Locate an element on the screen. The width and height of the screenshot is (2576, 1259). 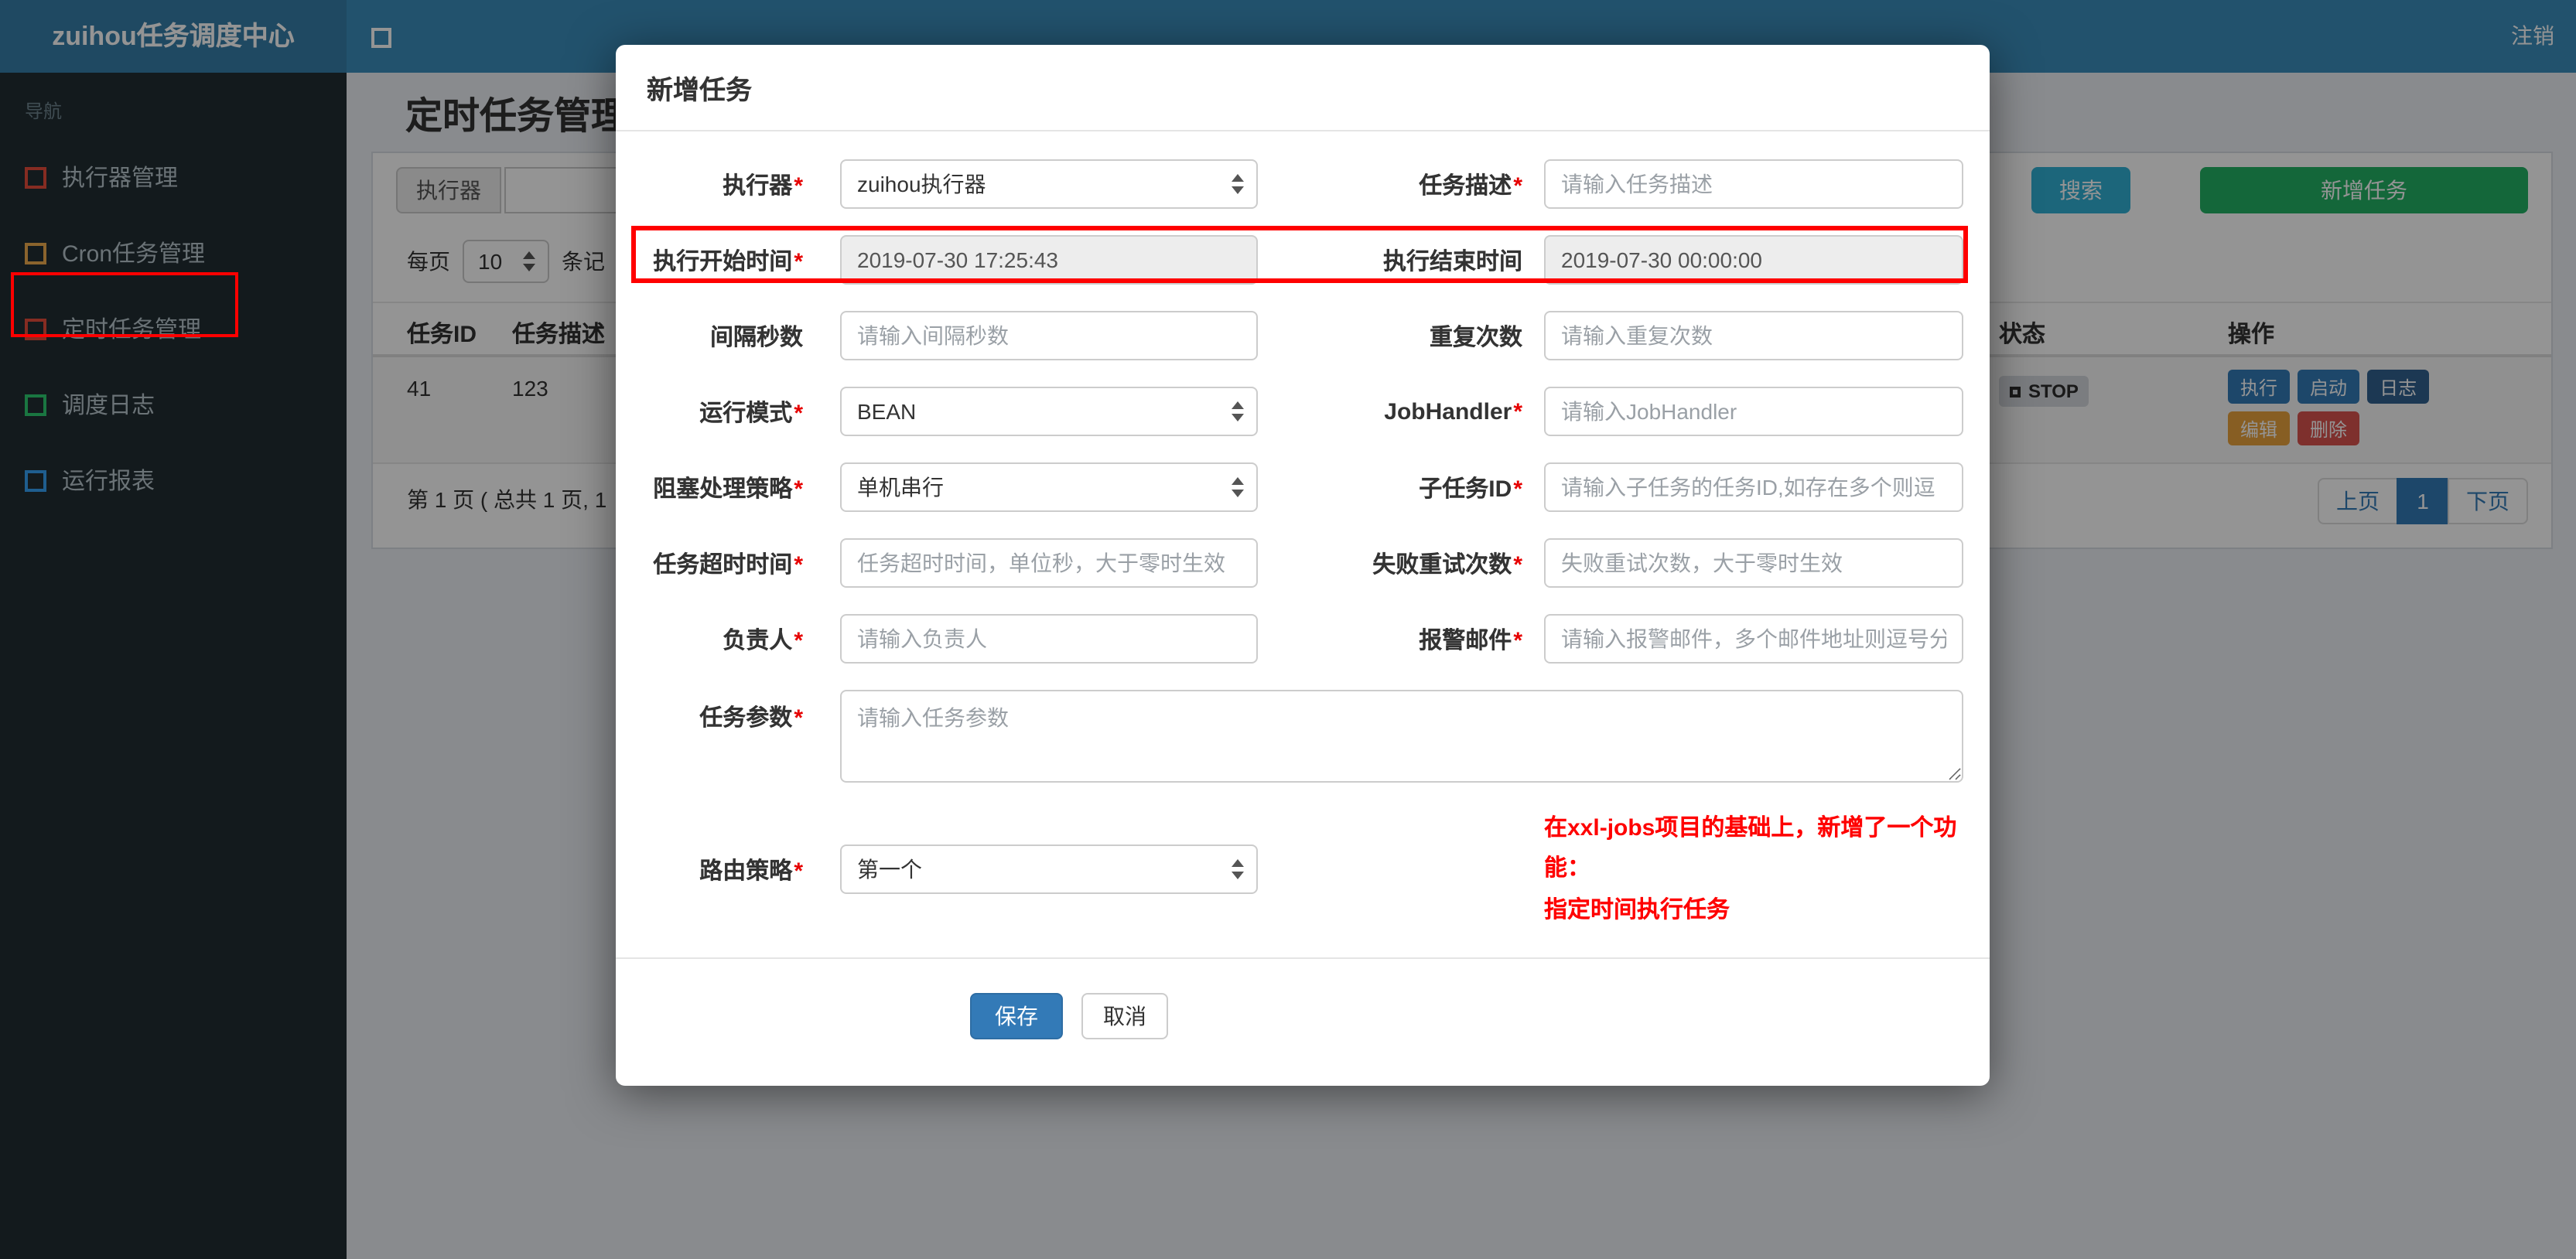
job-param-textarea is located at coordinates (1401, 737).